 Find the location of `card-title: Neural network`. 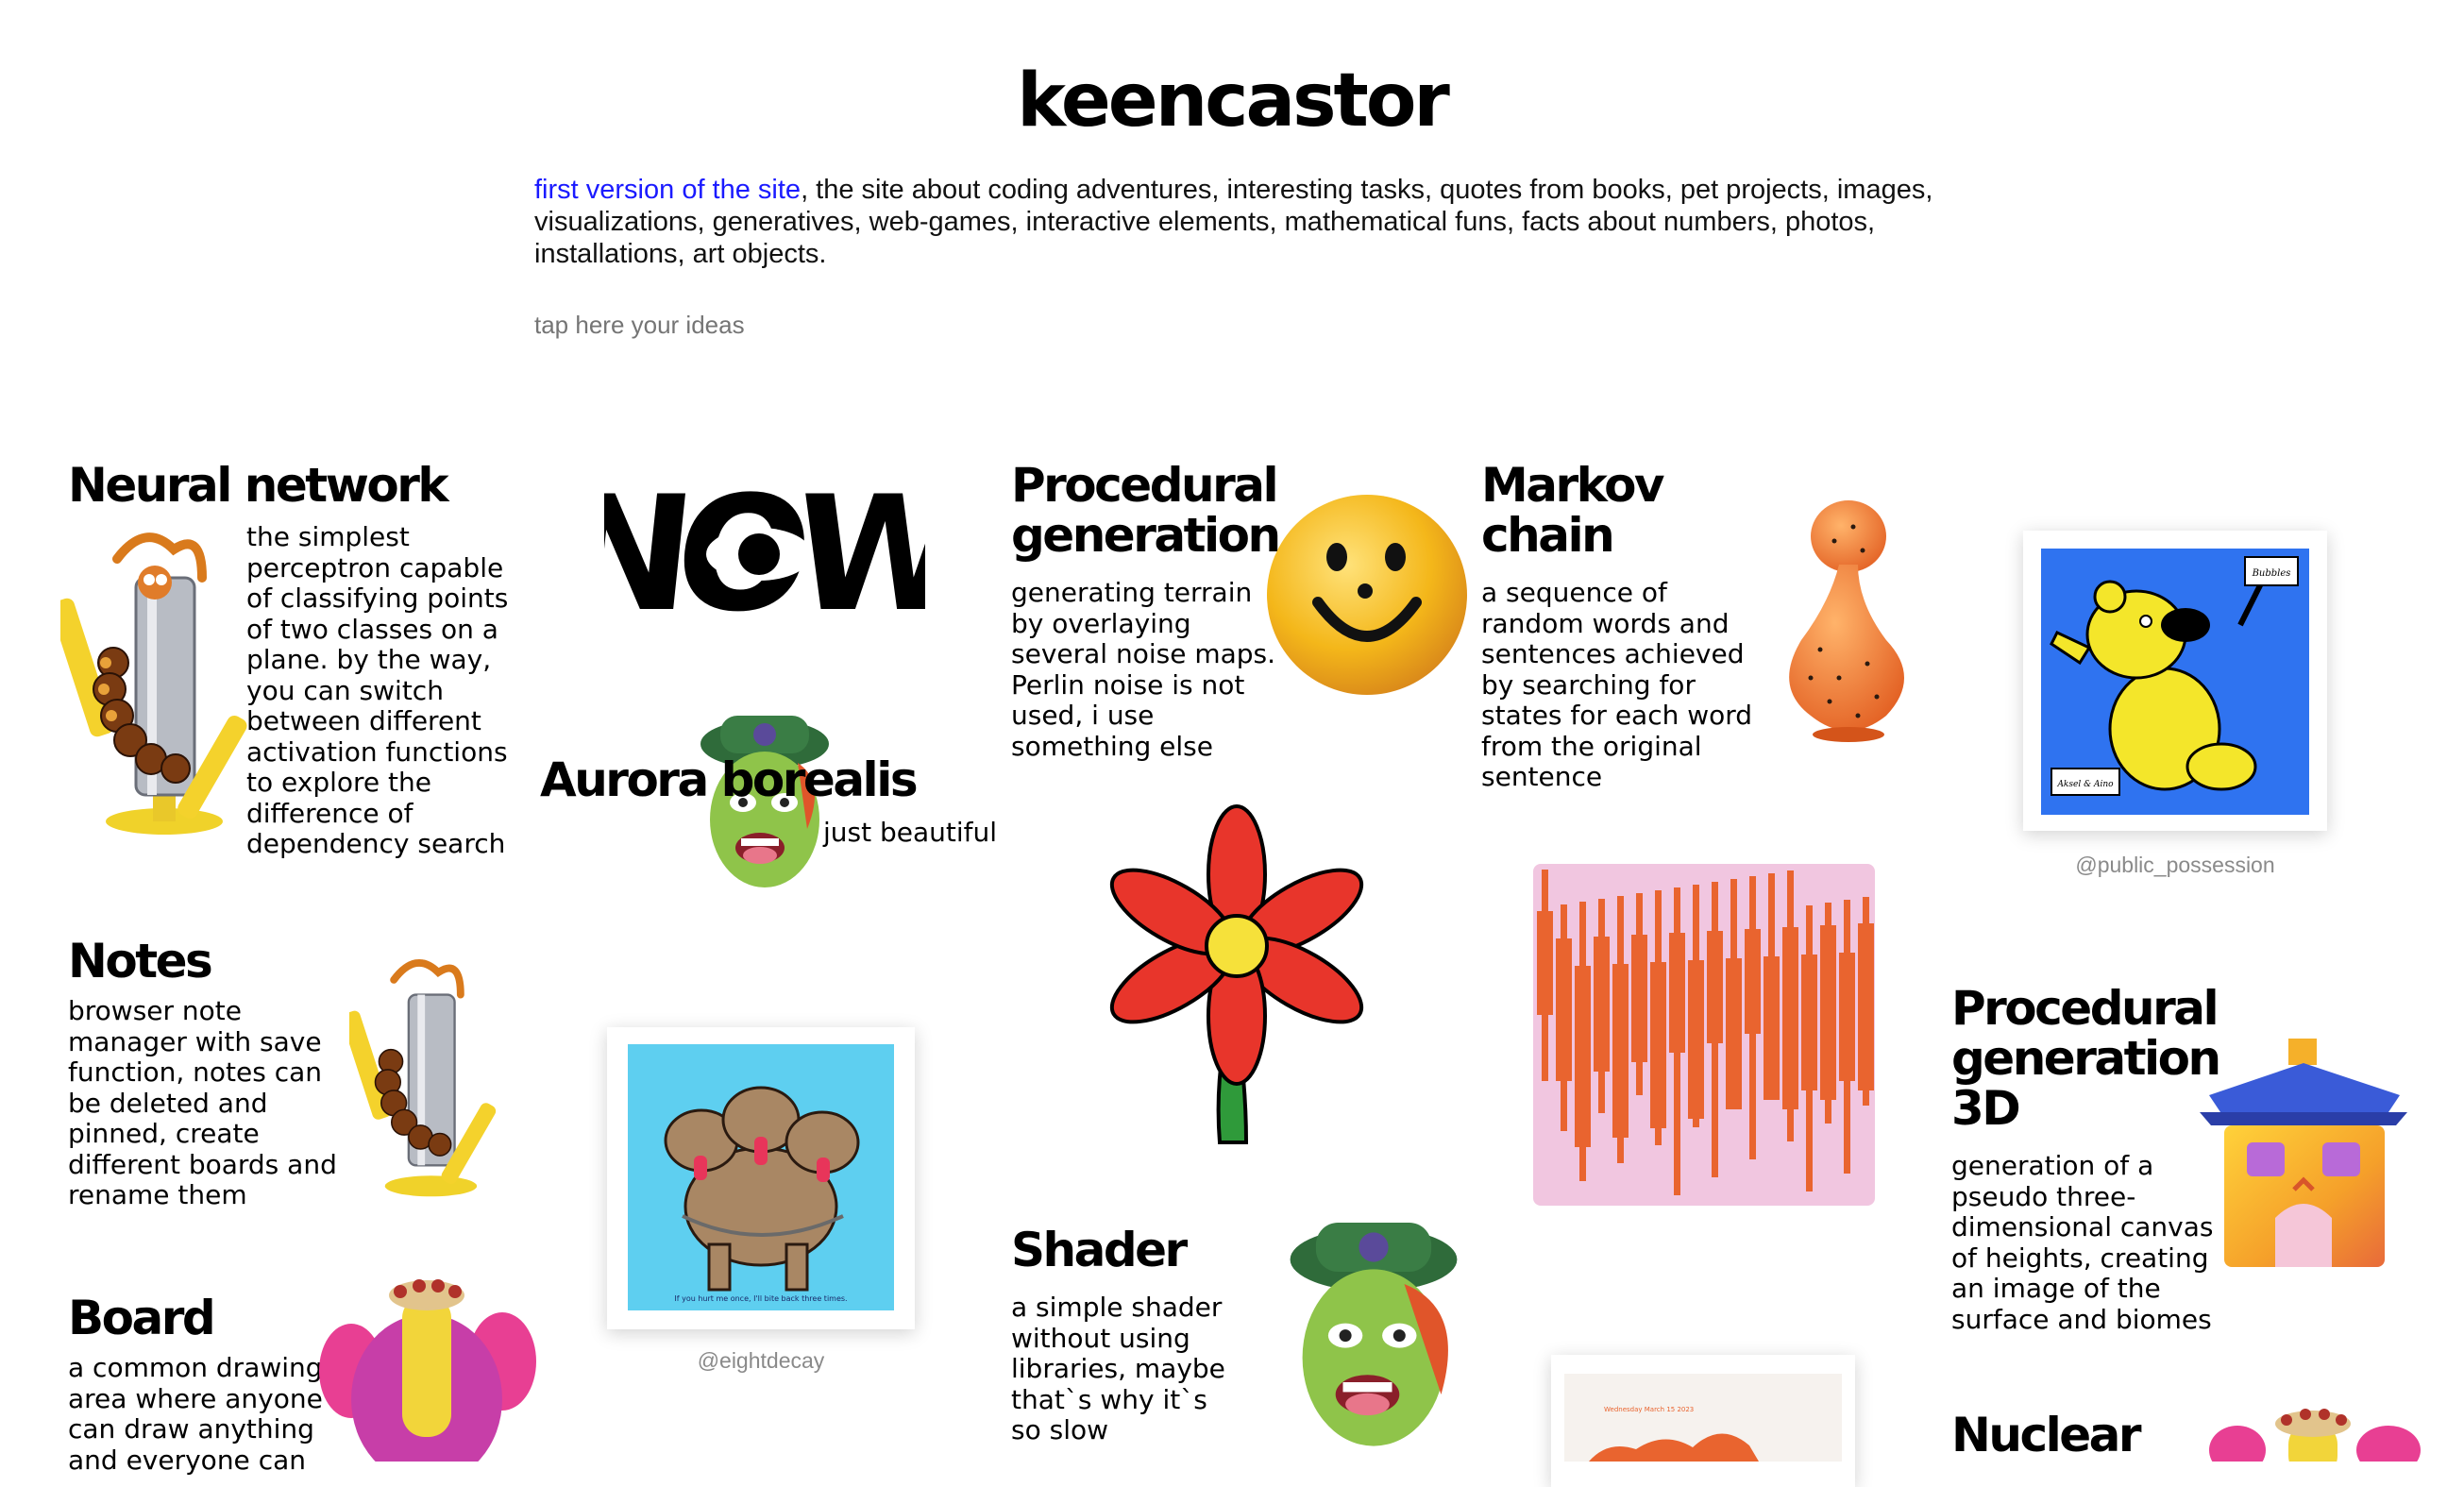

card-title: Neural network is located at coordinates (258, 485).